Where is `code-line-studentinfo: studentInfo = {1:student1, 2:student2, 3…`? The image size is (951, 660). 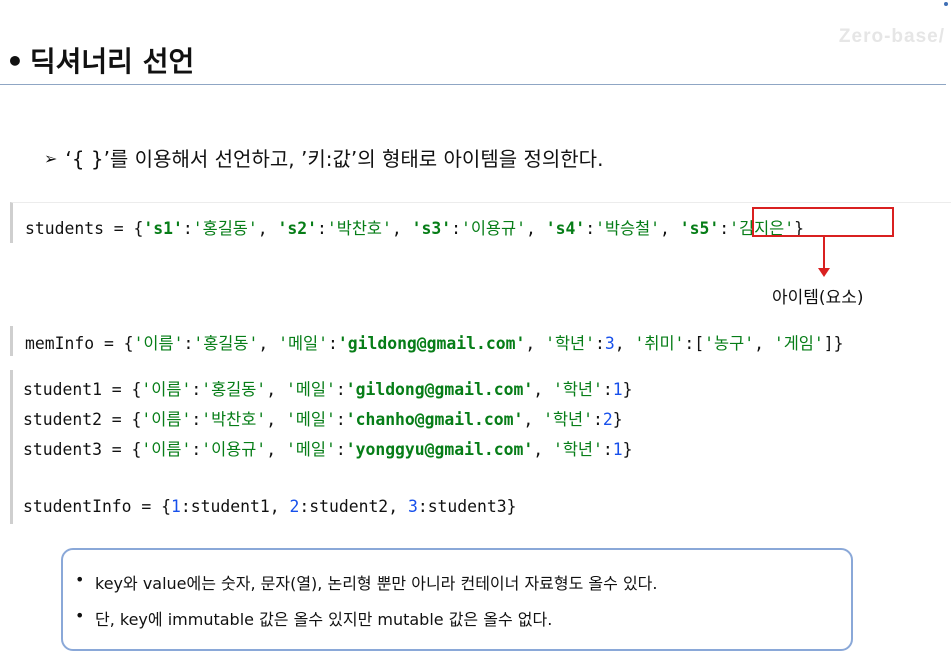
code-line-studentinfo: studentInfo = {1:student1, 2:student2, 3… is located at coordinates (270, 506).